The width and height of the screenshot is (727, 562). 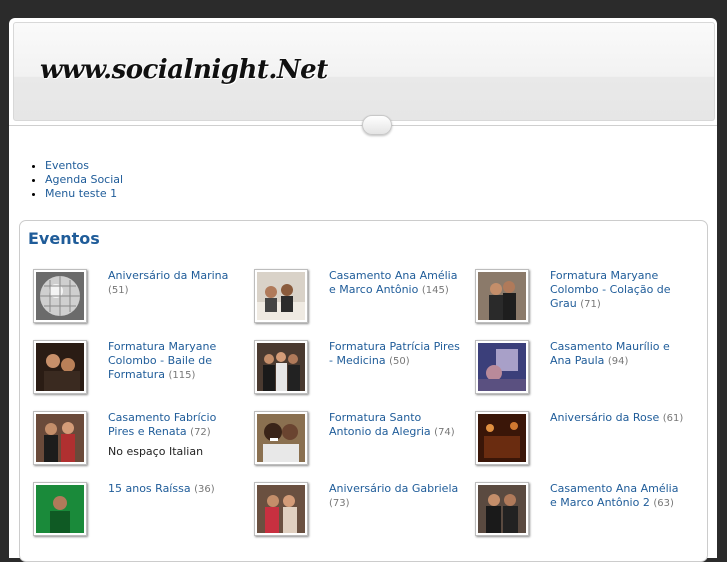 I want to click on event-item: Casamento Maurílio e Ana Paula (94), so click(x=585, y=368).